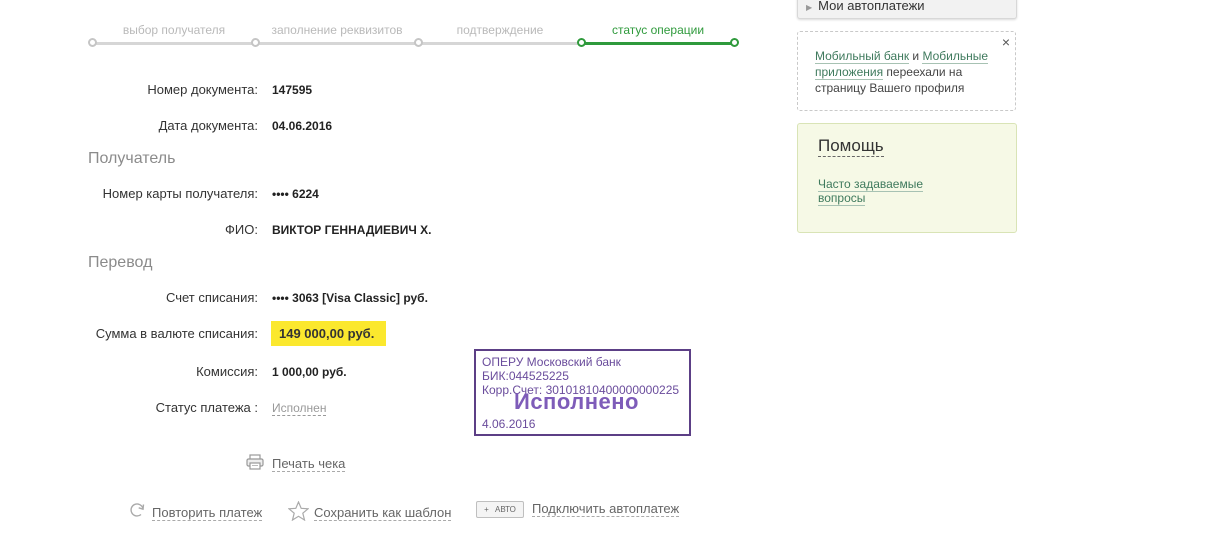 Image resolution: width=1211 pixels, height=538 pixels. I want to click on stamp-bik: БИК:044525225, so click(525, 376).